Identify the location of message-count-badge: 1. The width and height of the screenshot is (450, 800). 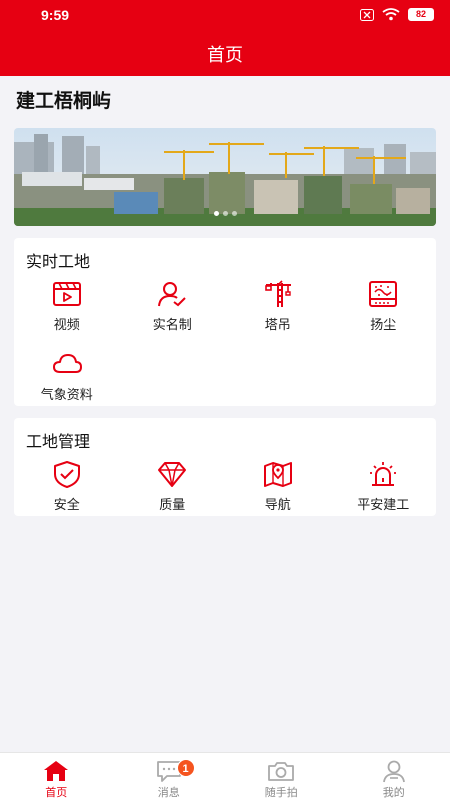
(185, 768).